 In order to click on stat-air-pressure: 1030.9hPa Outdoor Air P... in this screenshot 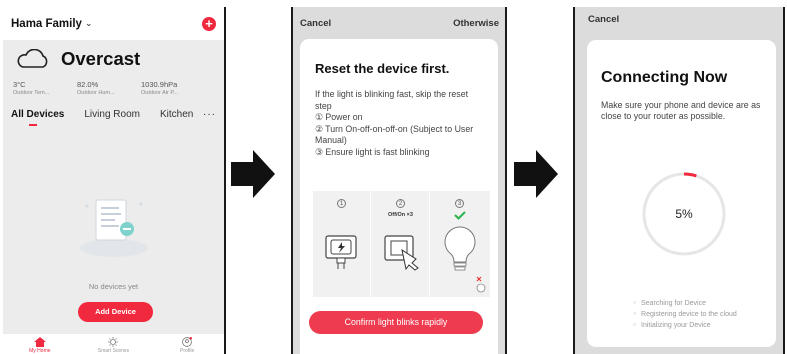, I will do `click(173, 88)`.